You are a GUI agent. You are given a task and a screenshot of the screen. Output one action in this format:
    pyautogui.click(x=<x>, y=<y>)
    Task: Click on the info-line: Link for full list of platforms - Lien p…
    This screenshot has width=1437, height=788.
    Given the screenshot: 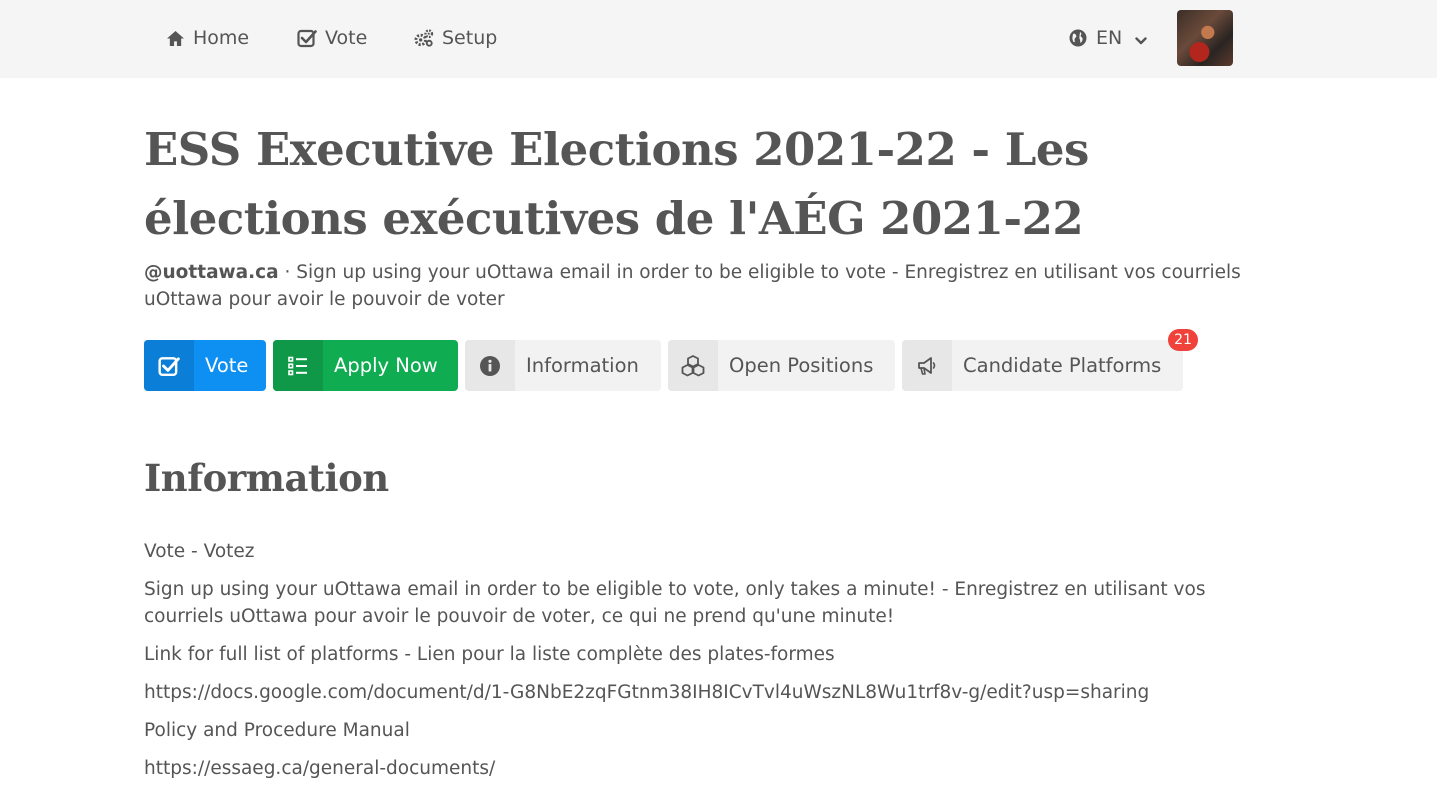 What is the action you would take?
    pyautogui.click(x=489, y=654)
    